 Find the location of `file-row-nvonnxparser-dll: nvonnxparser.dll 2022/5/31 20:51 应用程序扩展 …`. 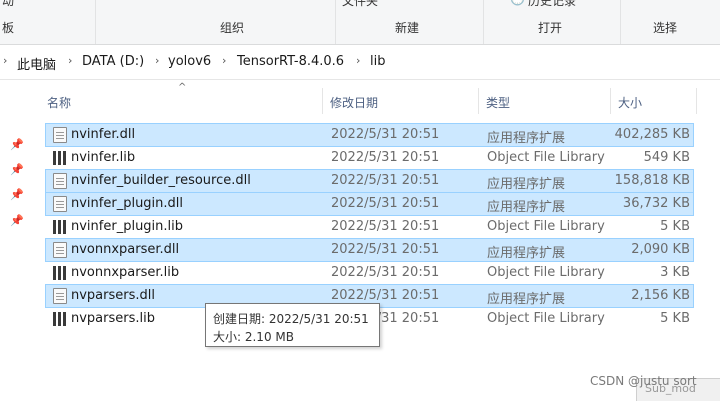

file-row-nvonnxparser-dll: nvonnxparser.dll 2022/5/31 20:51 应用程序扩展 … is located at coordinates (369, 250).